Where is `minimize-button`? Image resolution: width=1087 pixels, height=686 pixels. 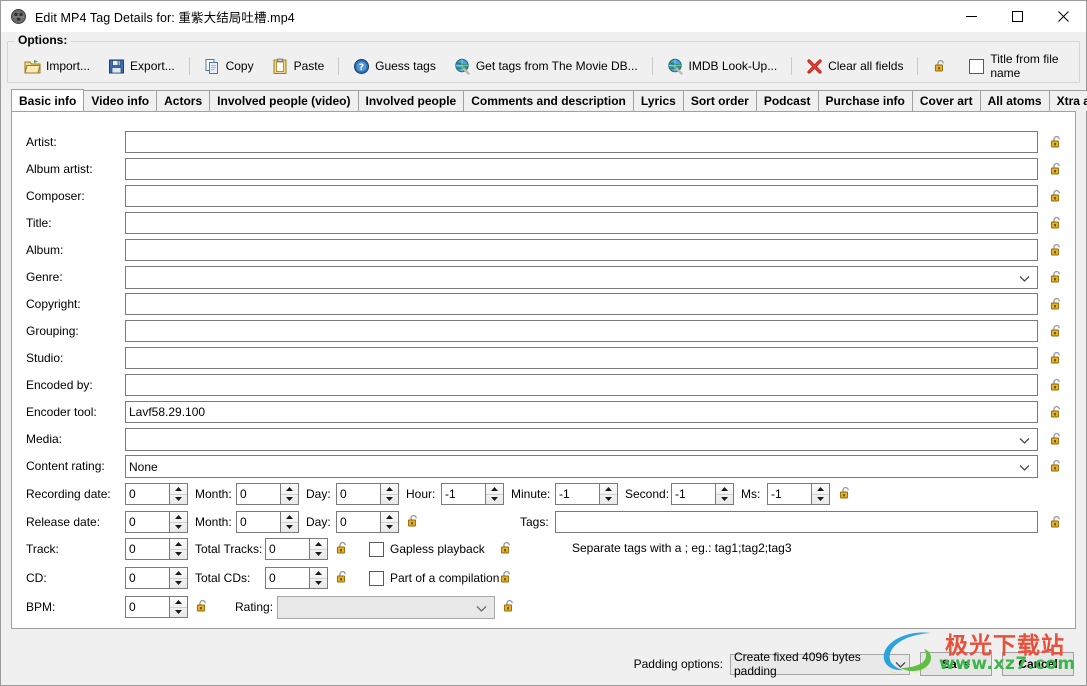
minimize-button is located at coordinates (971, 16).